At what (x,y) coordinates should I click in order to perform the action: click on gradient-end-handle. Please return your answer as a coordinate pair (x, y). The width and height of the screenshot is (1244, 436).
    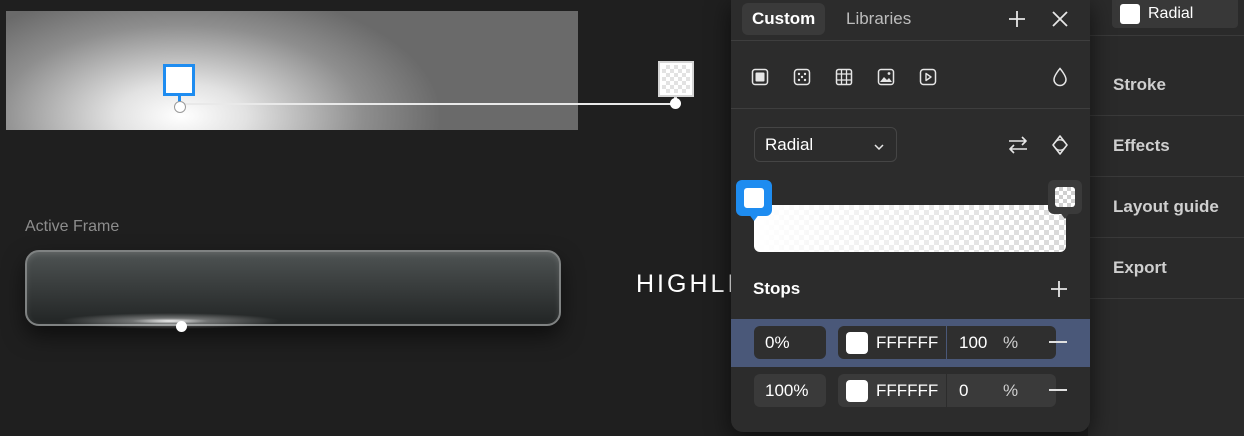
    Looking at the image, I should click on (676, 79).